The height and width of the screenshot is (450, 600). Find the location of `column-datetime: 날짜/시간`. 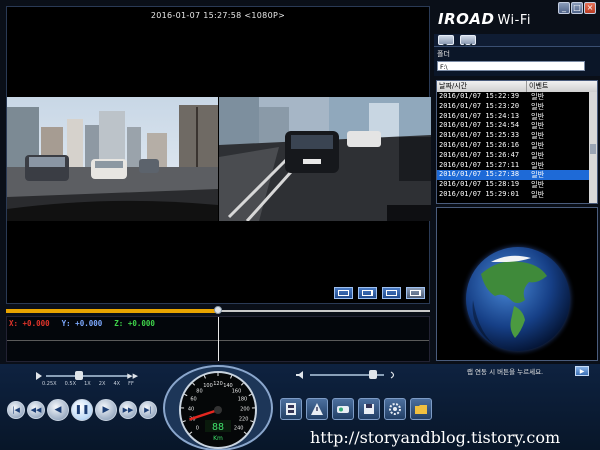

column-datetime: 날짜/시간 is located at coordinates (482, 86).